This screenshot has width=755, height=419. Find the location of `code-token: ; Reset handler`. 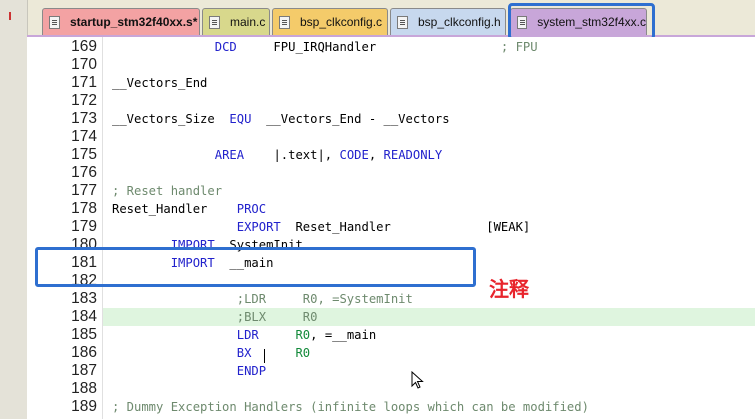

code-token: ; Reset handler is located at coordinates (167, 191).